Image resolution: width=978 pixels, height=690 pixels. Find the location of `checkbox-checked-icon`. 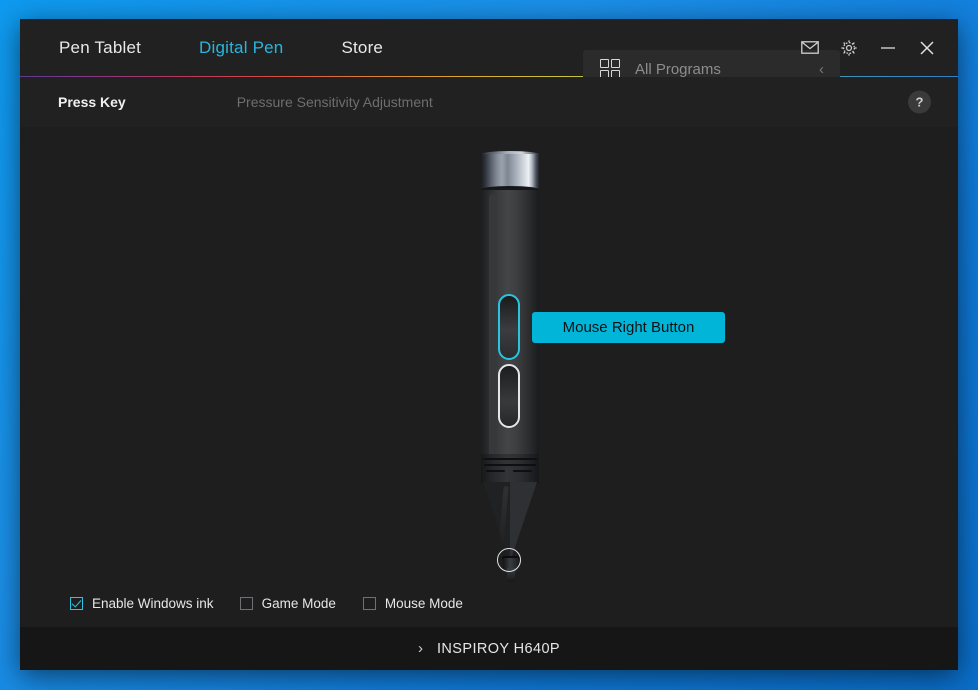

checkbox-checked-icon is located at coordinates (76, 603).